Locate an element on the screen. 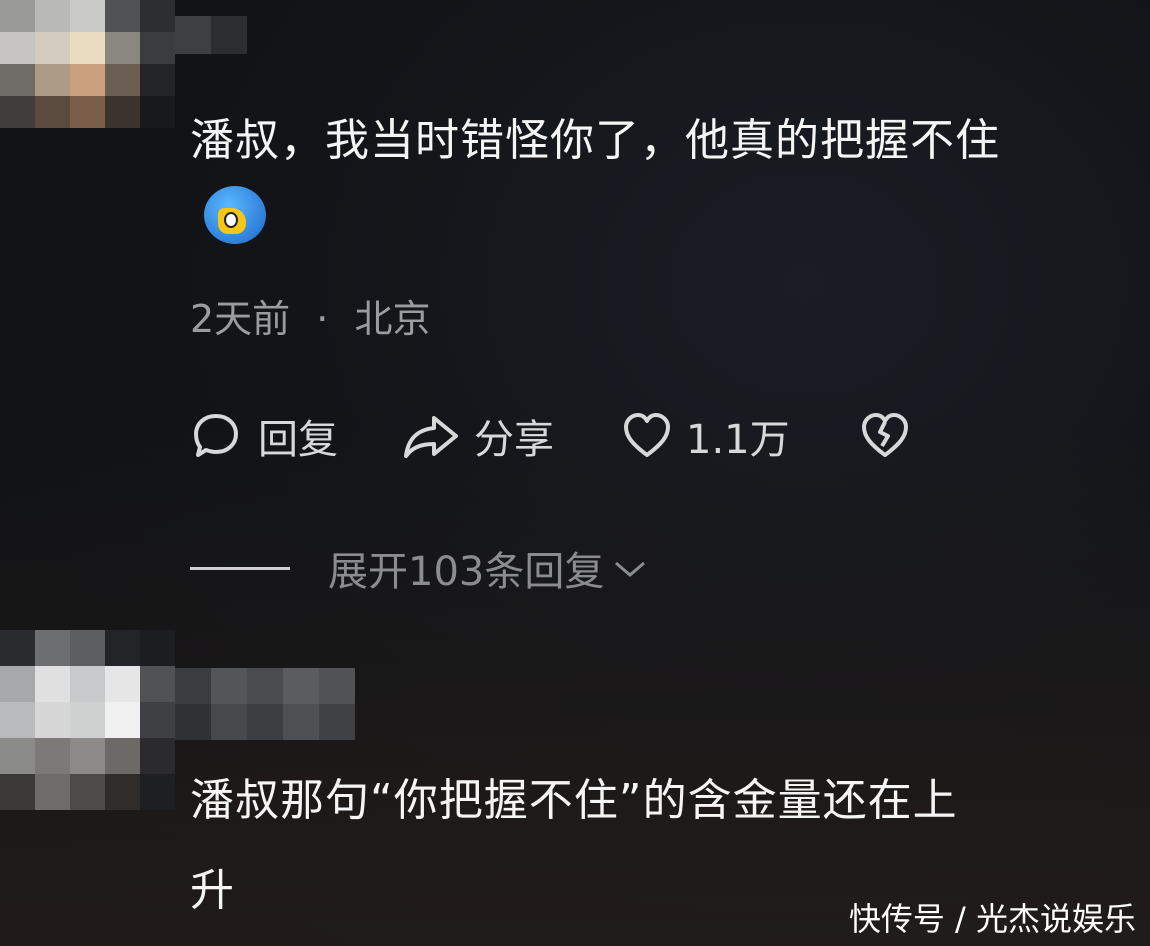  like-button: 1.1万 is located at coordinates (706, 436).